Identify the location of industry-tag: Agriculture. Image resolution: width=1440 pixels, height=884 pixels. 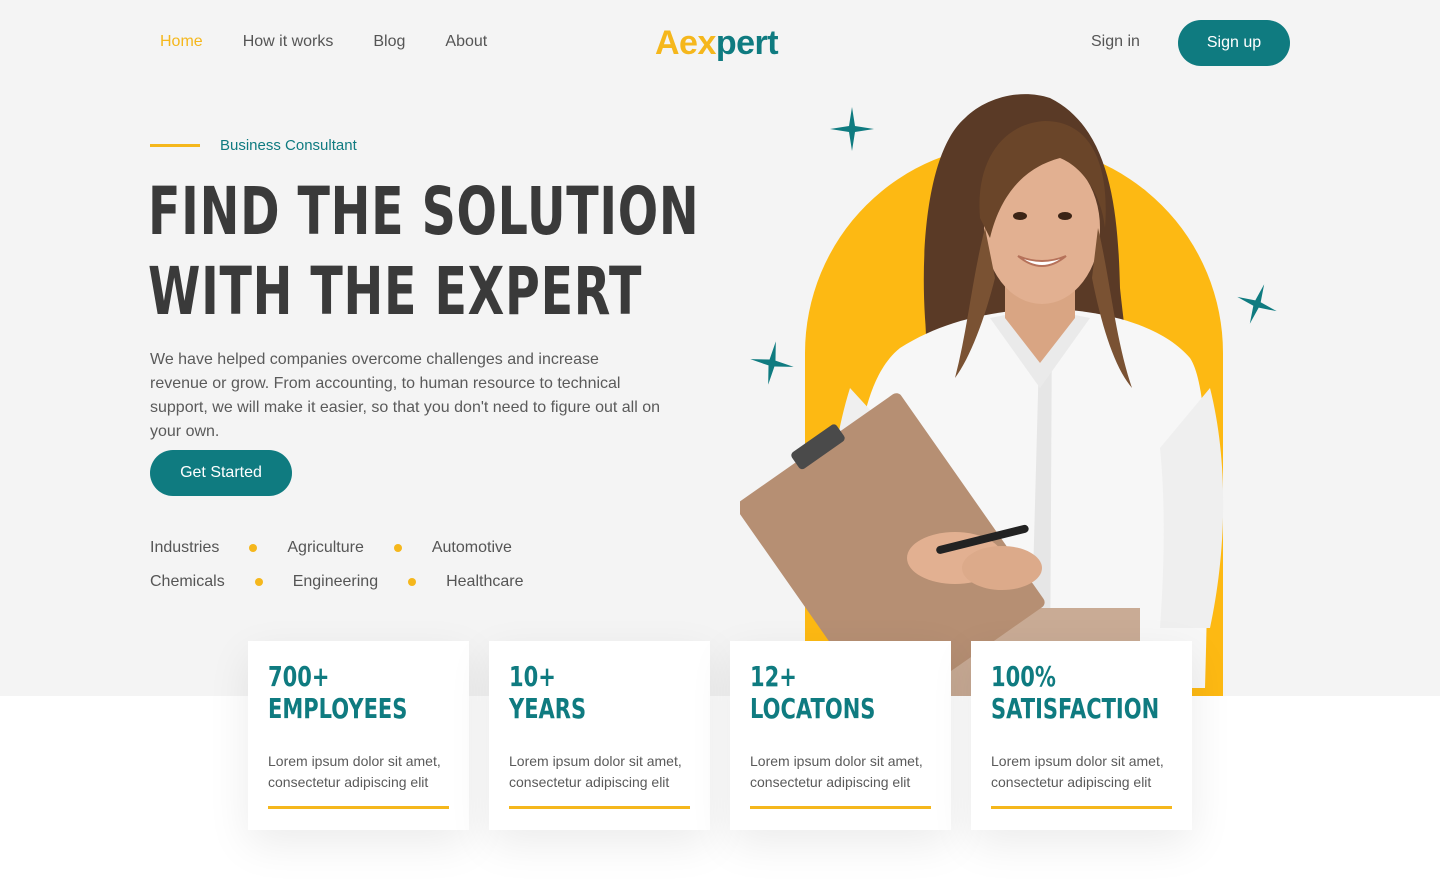
(325, 547).